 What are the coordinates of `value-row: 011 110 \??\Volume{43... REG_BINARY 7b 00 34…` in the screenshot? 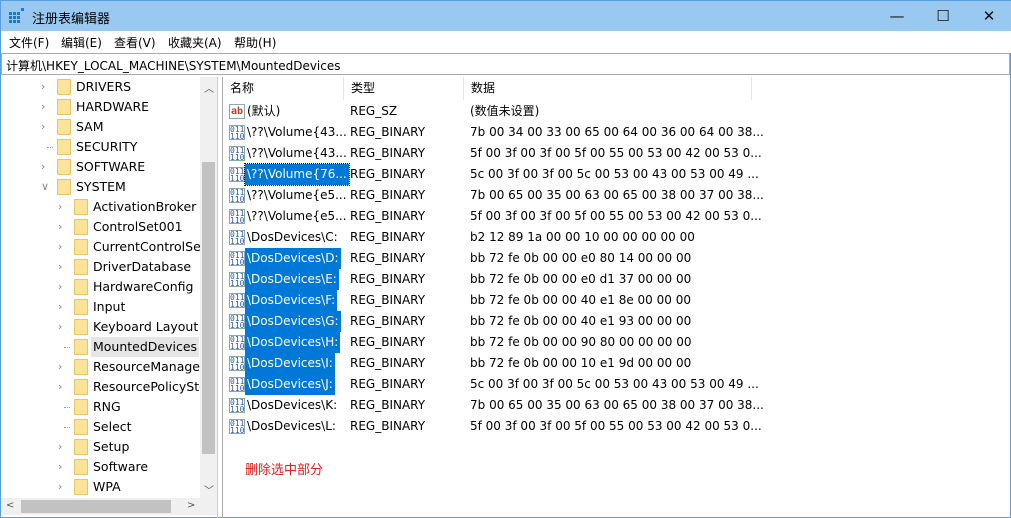 It's located at (613, 132).